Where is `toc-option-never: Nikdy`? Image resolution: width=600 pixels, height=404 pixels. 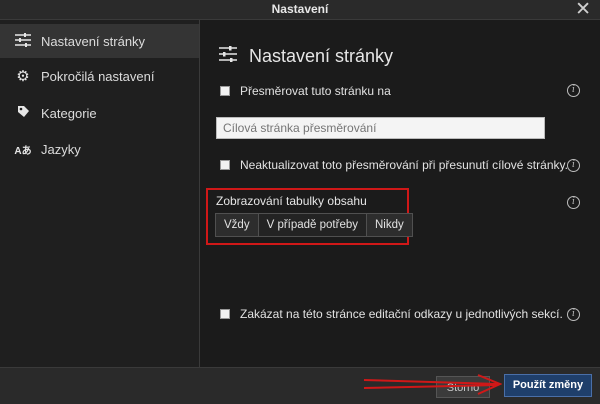
toc-option-never: Nikdy is located at coordinates (389, 225).